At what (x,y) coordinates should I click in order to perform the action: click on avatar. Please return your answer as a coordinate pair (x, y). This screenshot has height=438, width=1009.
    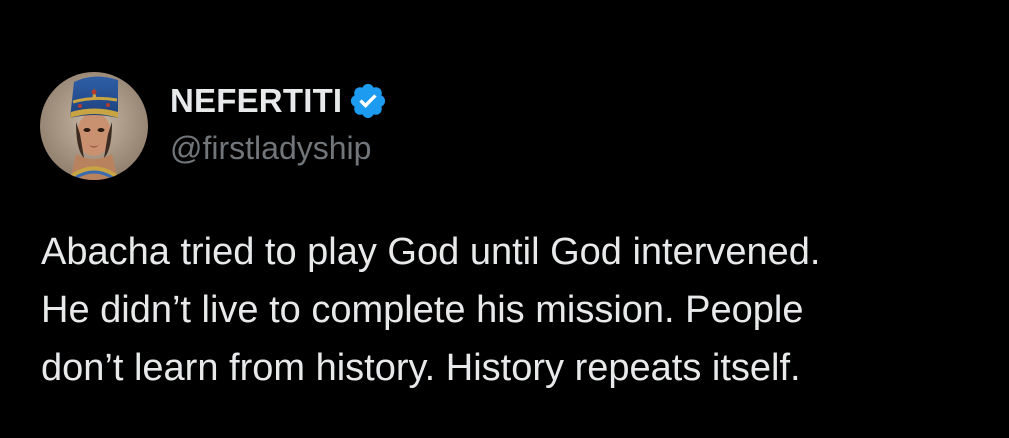
    Looking at the image, I should click on (94, 126).